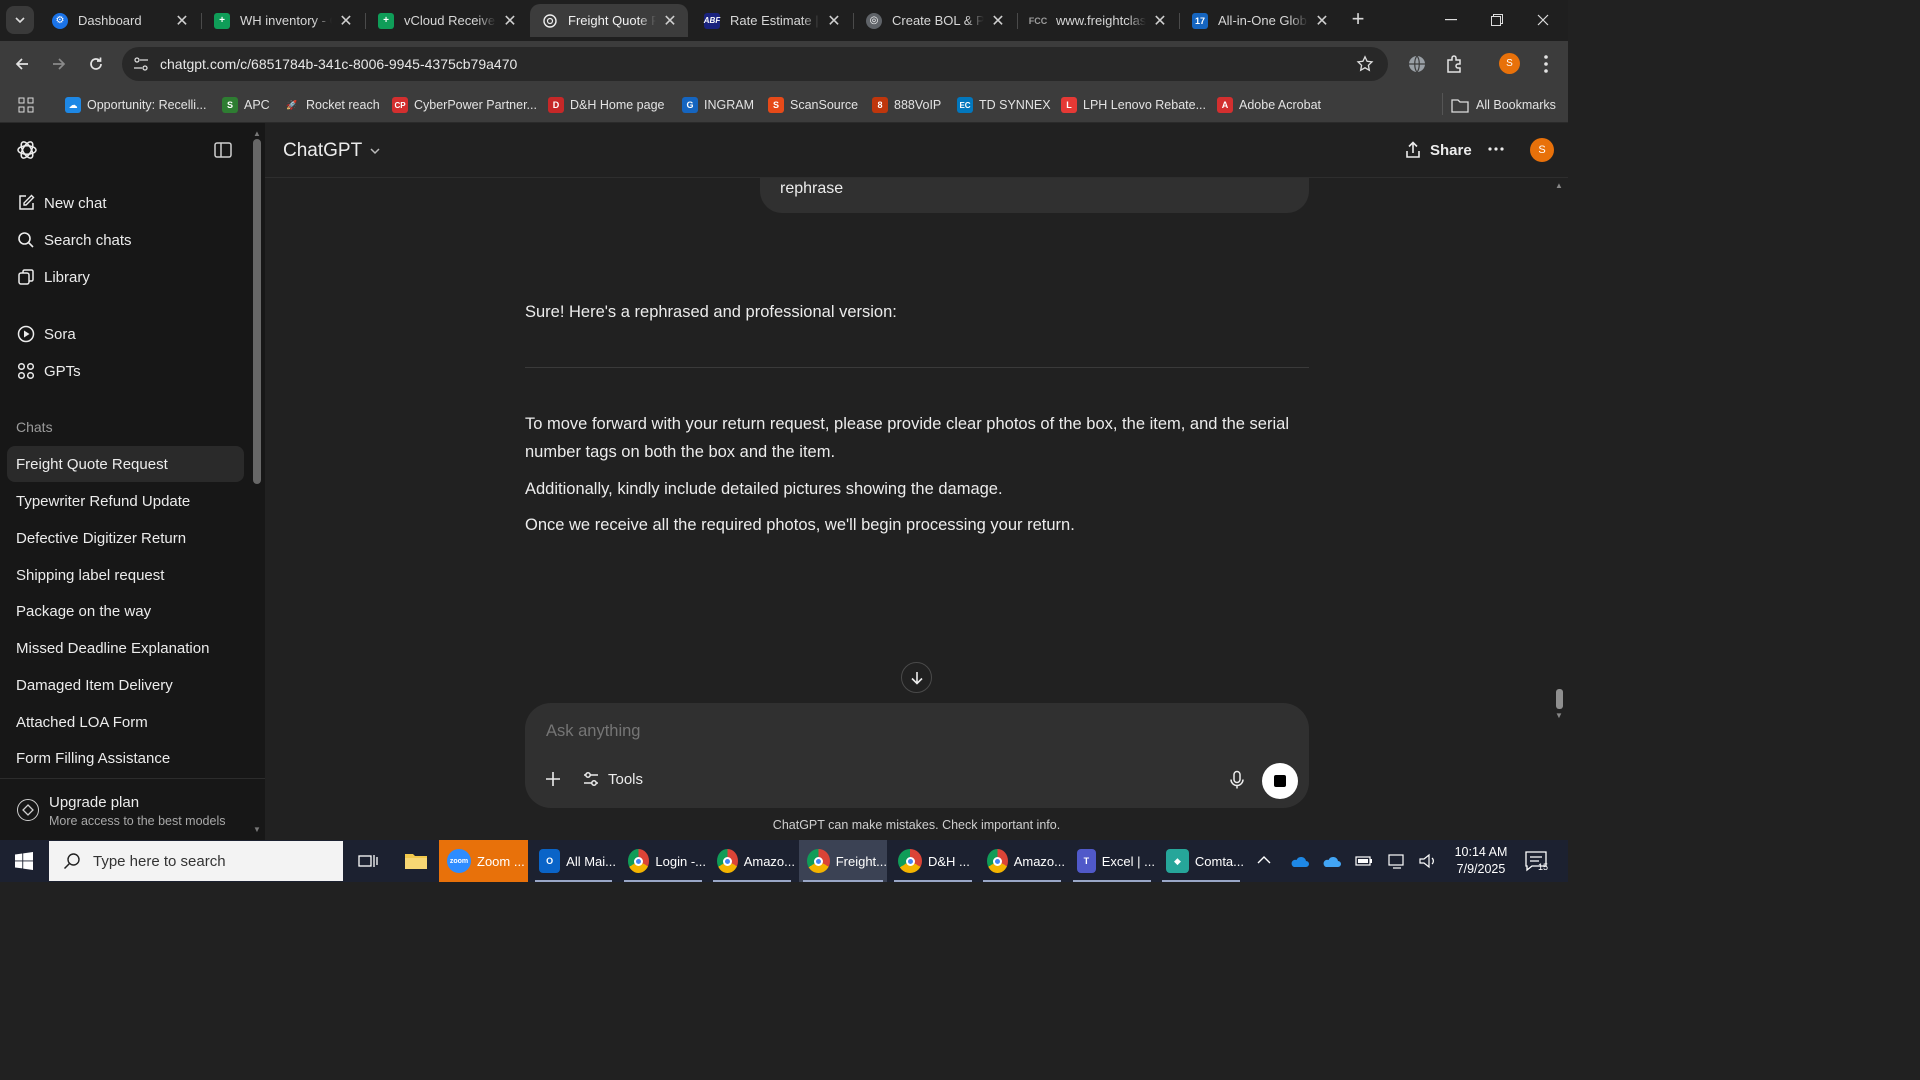 This screenshot has width=1920, height=1080. Describe the element at coordinates (125, 538) in the screenshot. I see `chat-item-defective-digitizer-return: Defective Digitizer Return` at that location.